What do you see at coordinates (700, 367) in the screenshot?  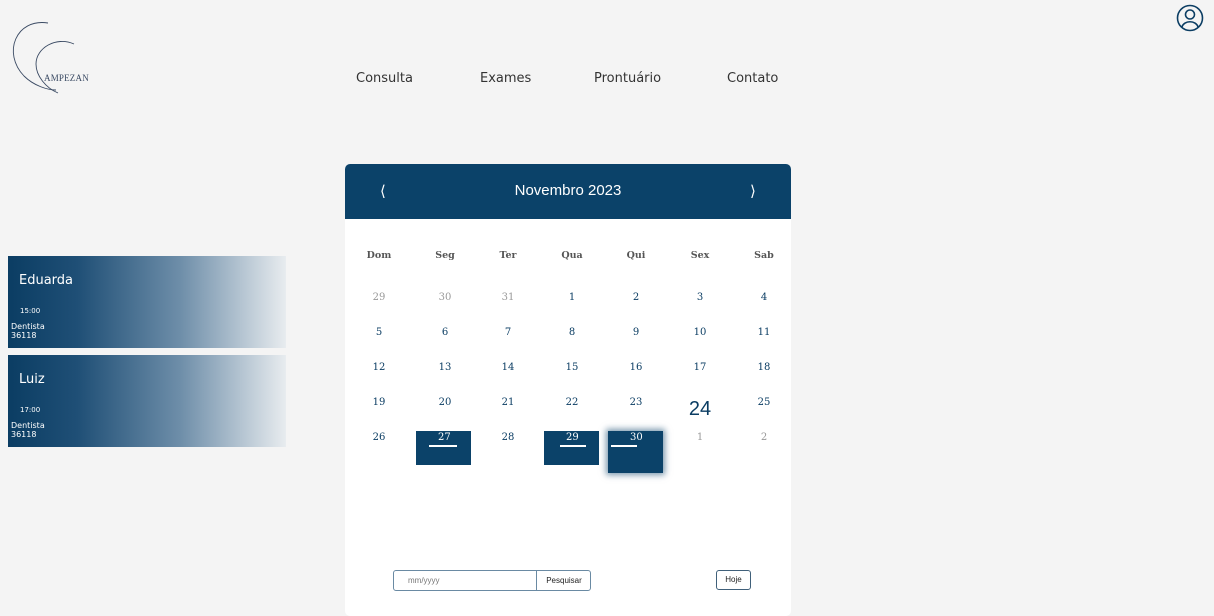 I see `calendar-day: 17` at bounding box center [700, 367].